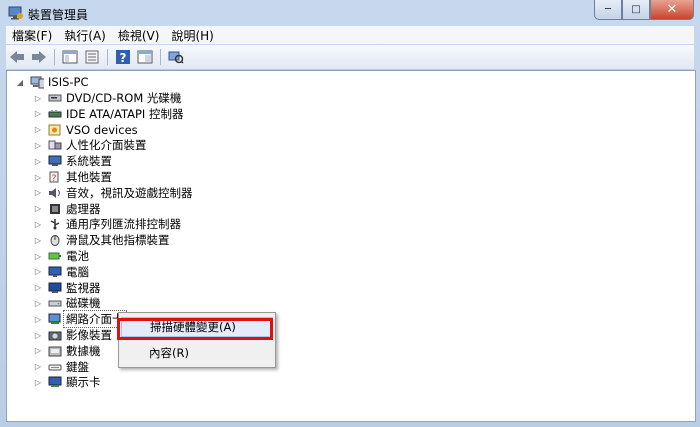 The image size is (700, 427). I want to click on tree-item: ▷ 音效，視訊及遊戲控制器, so click(113, 193).